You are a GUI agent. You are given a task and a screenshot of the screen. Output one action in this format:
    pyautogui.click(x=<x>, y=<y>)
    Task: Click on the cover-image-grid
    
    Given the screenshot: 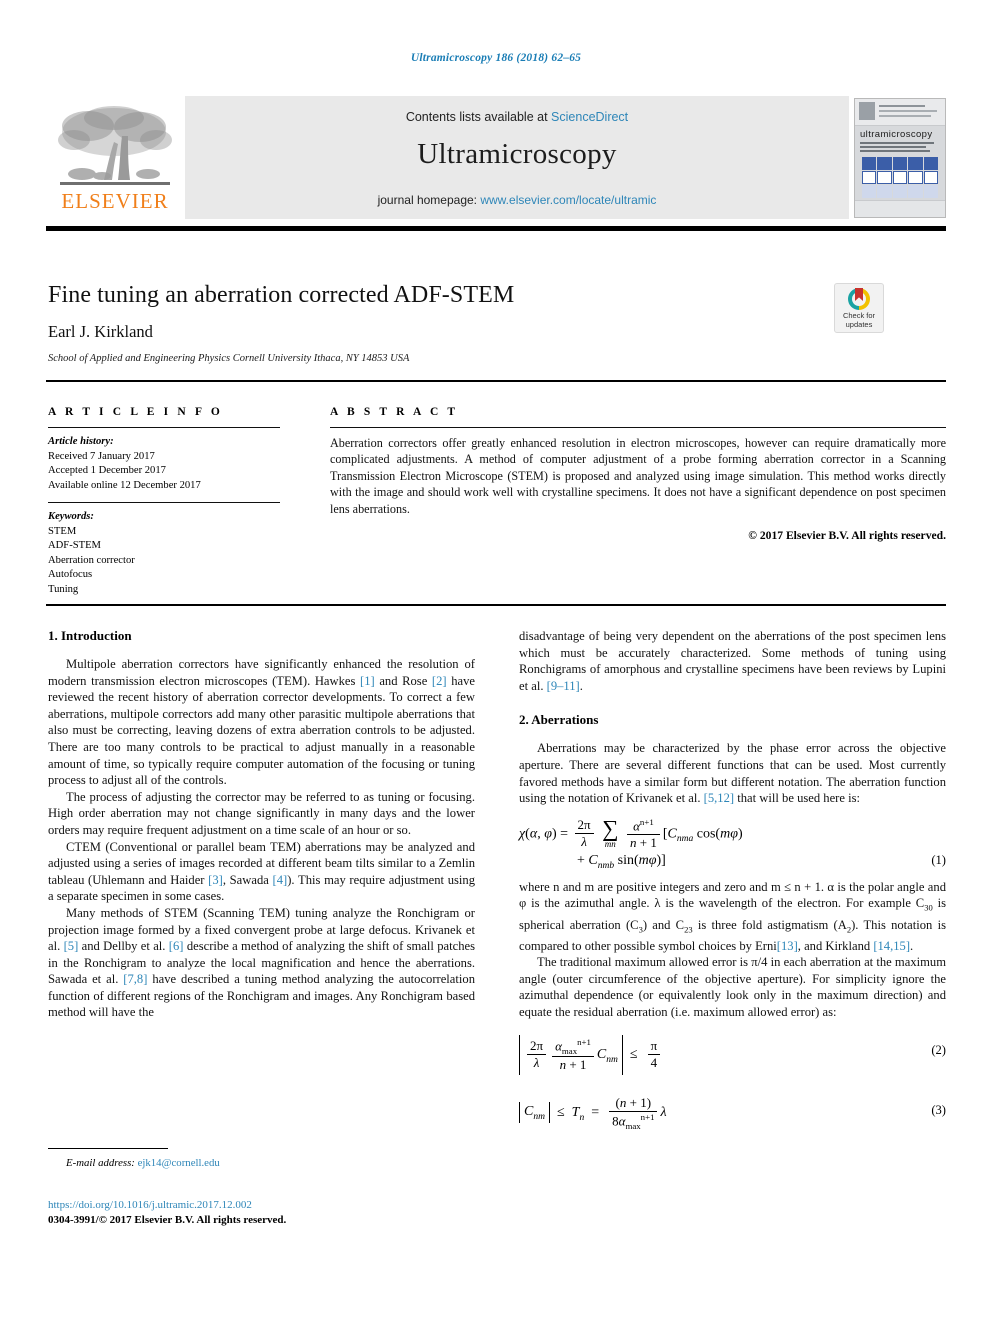 What is the action you would take?
    pyautogui.click(x=900, y=177)
    